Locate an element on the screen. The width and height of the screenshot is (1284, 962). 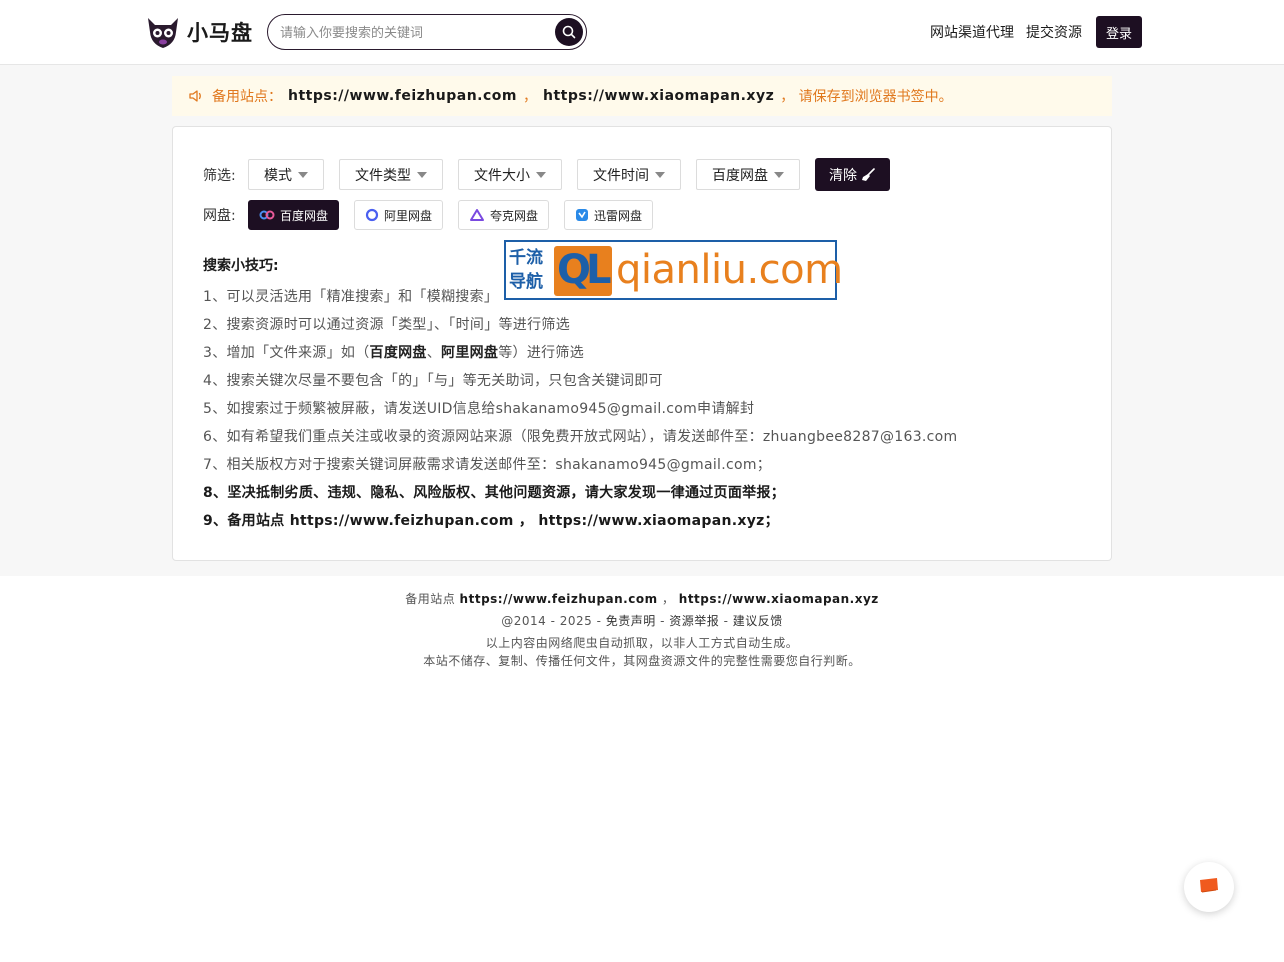
login-button: 登录 is located at coordinates (1119, 32).